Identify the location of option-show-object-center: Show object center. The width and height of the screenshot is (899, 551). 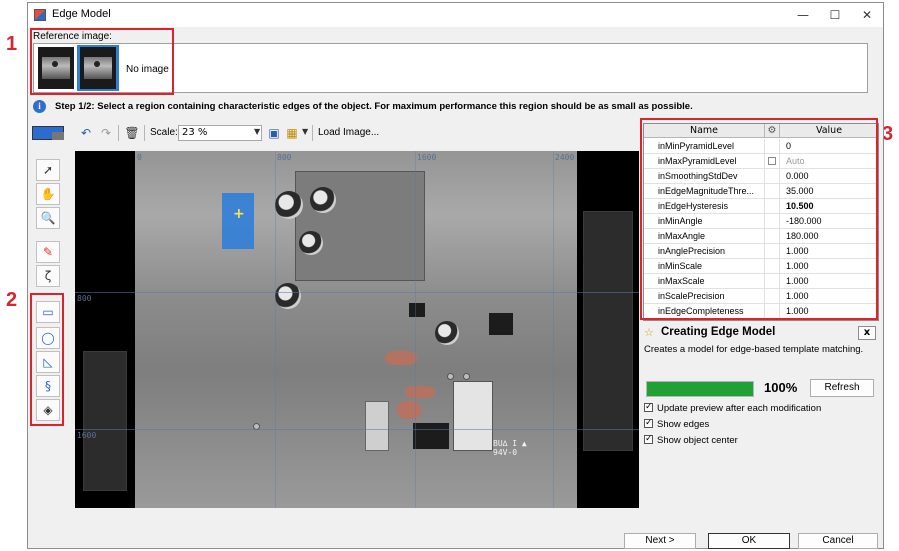
(691, 439).